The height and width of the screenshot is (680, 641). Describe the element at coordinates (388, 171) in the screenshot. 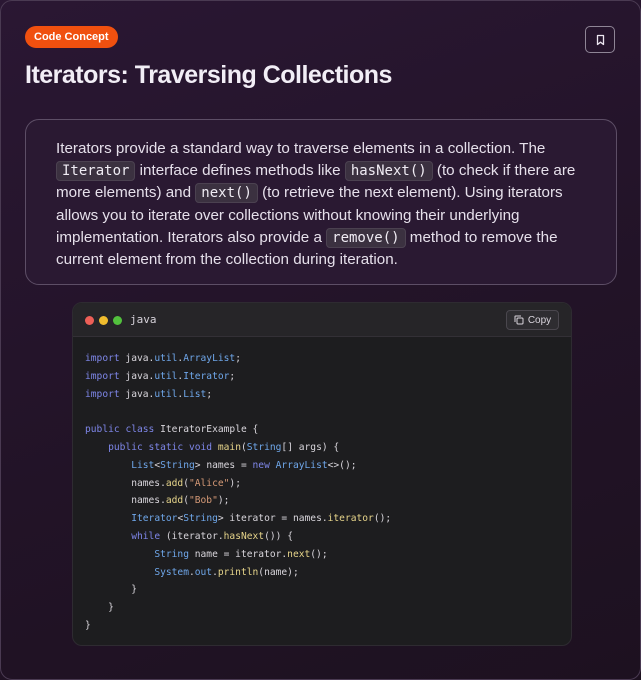

I see `inline-code-hasnext: hasNext()` at that location.